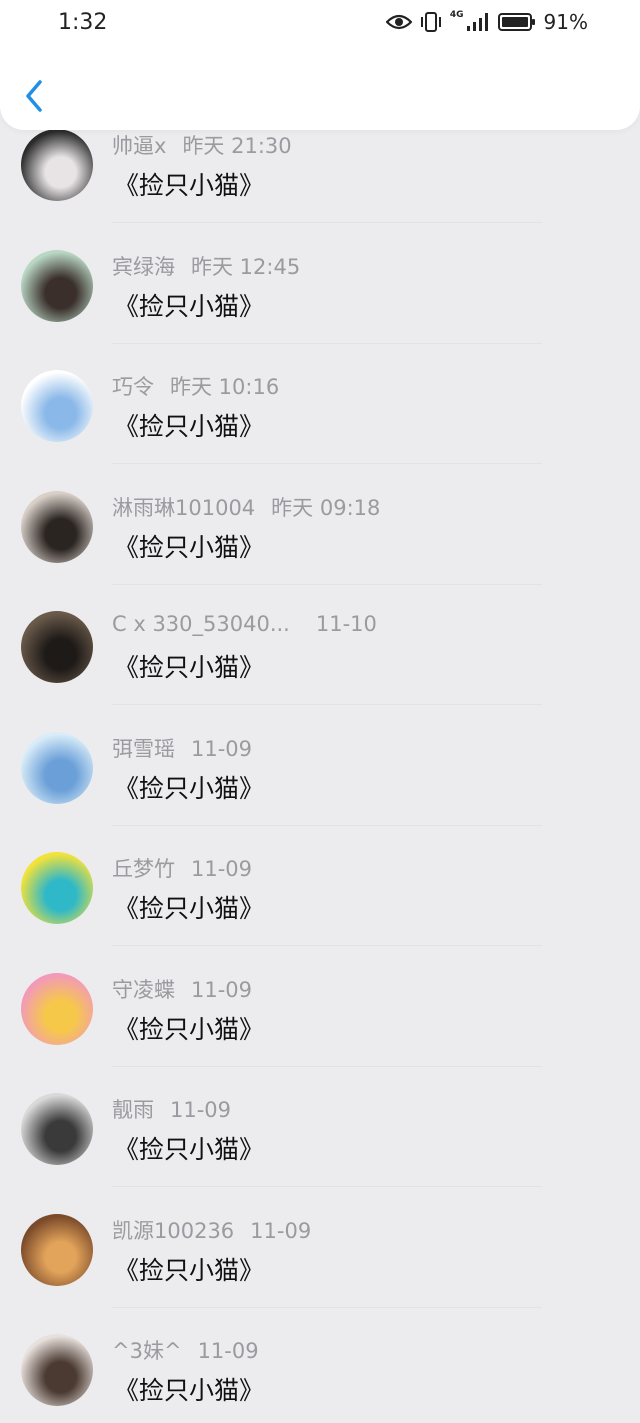 The image size is (640, 1423). Describe the element at coordinates (246, 267) in the screenshot. I see `message-time: 昨天 12:45` at that location.